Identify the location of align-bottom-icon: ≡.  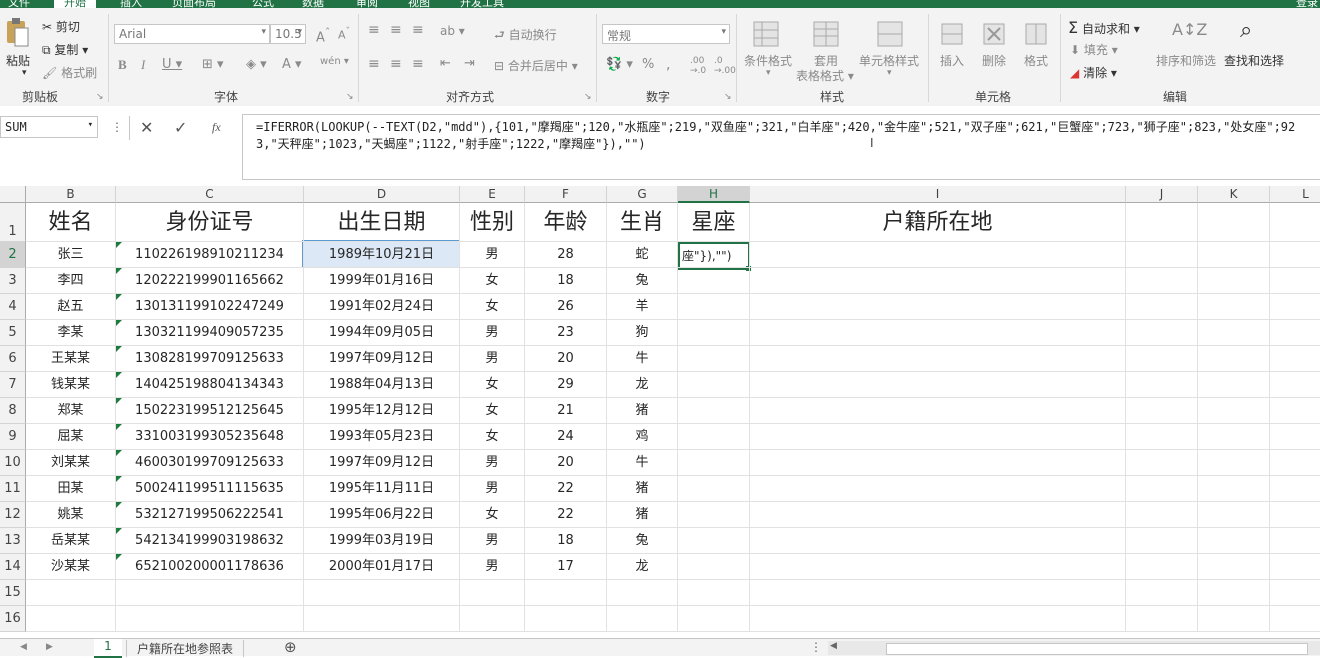
(418, 30).